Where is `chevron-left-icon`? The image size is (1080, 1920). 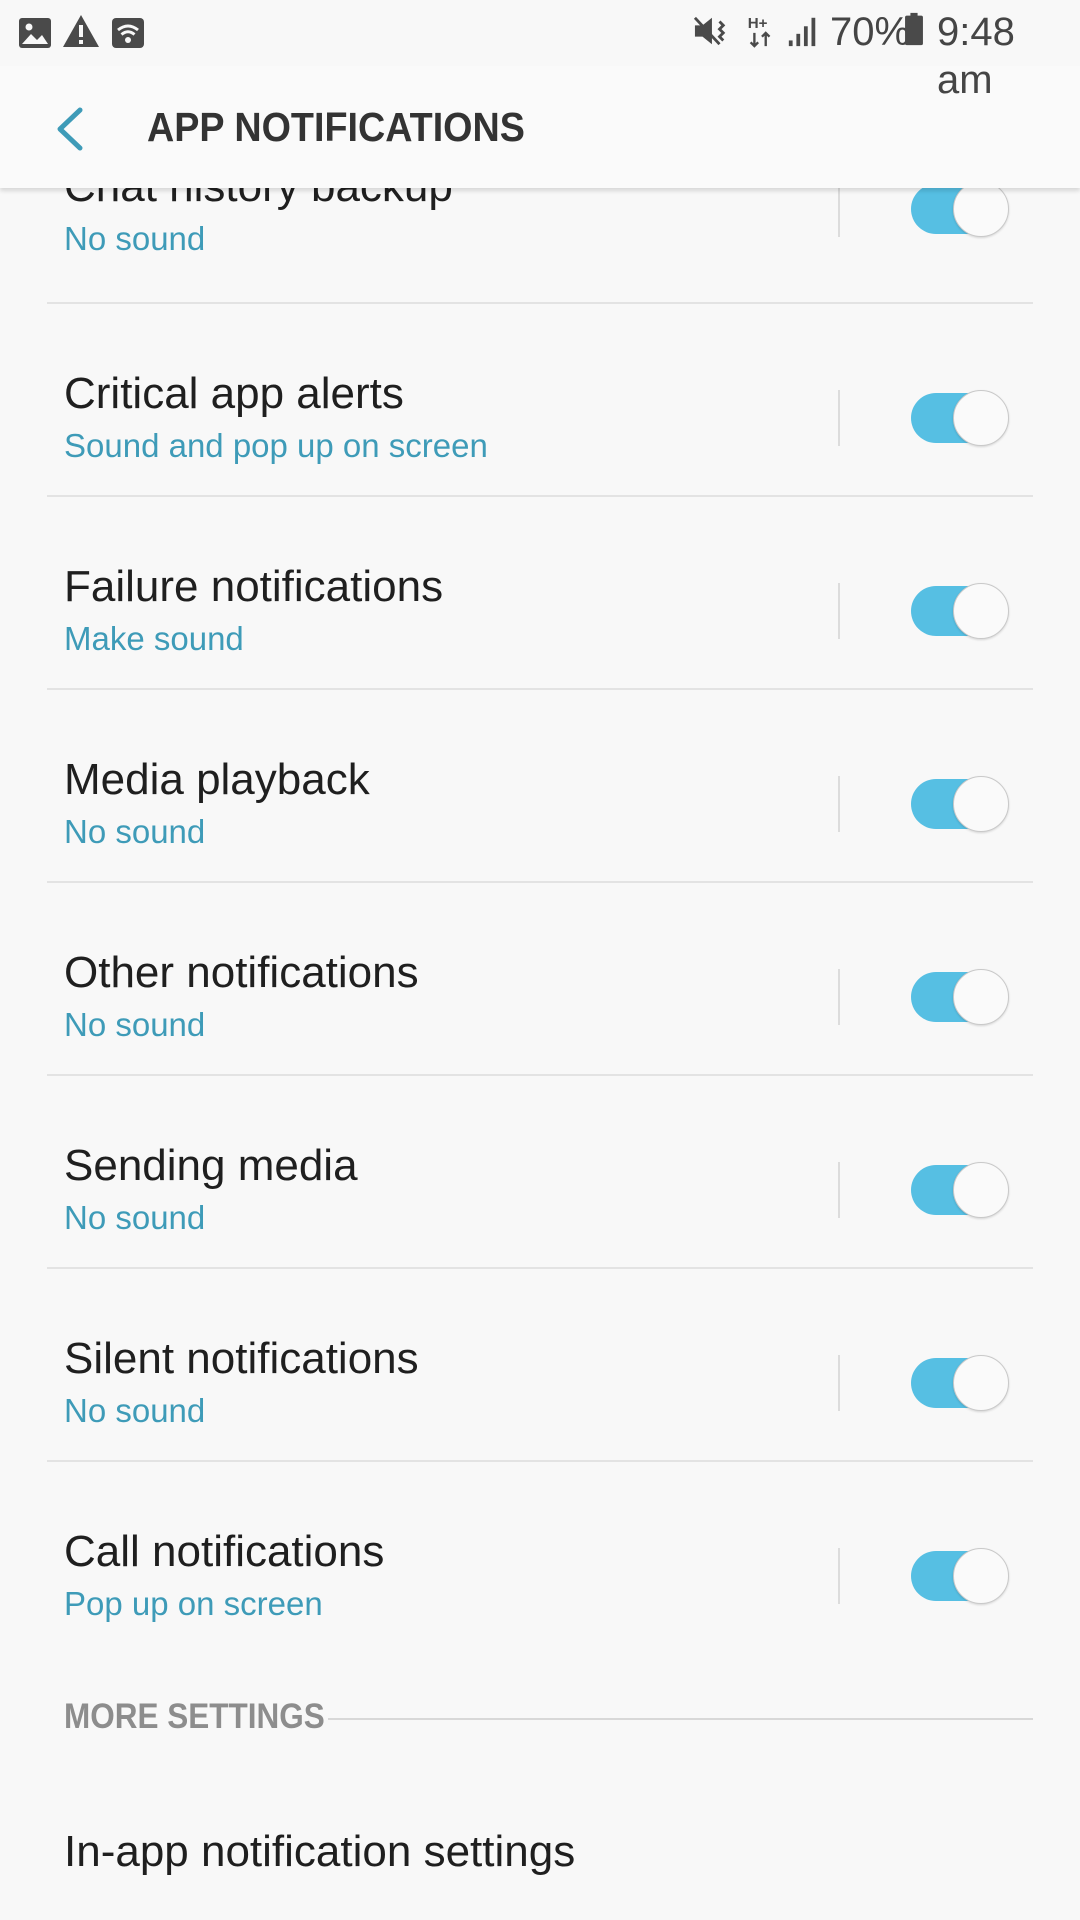 chevron-left-icon is located at coordinates (70, 129).